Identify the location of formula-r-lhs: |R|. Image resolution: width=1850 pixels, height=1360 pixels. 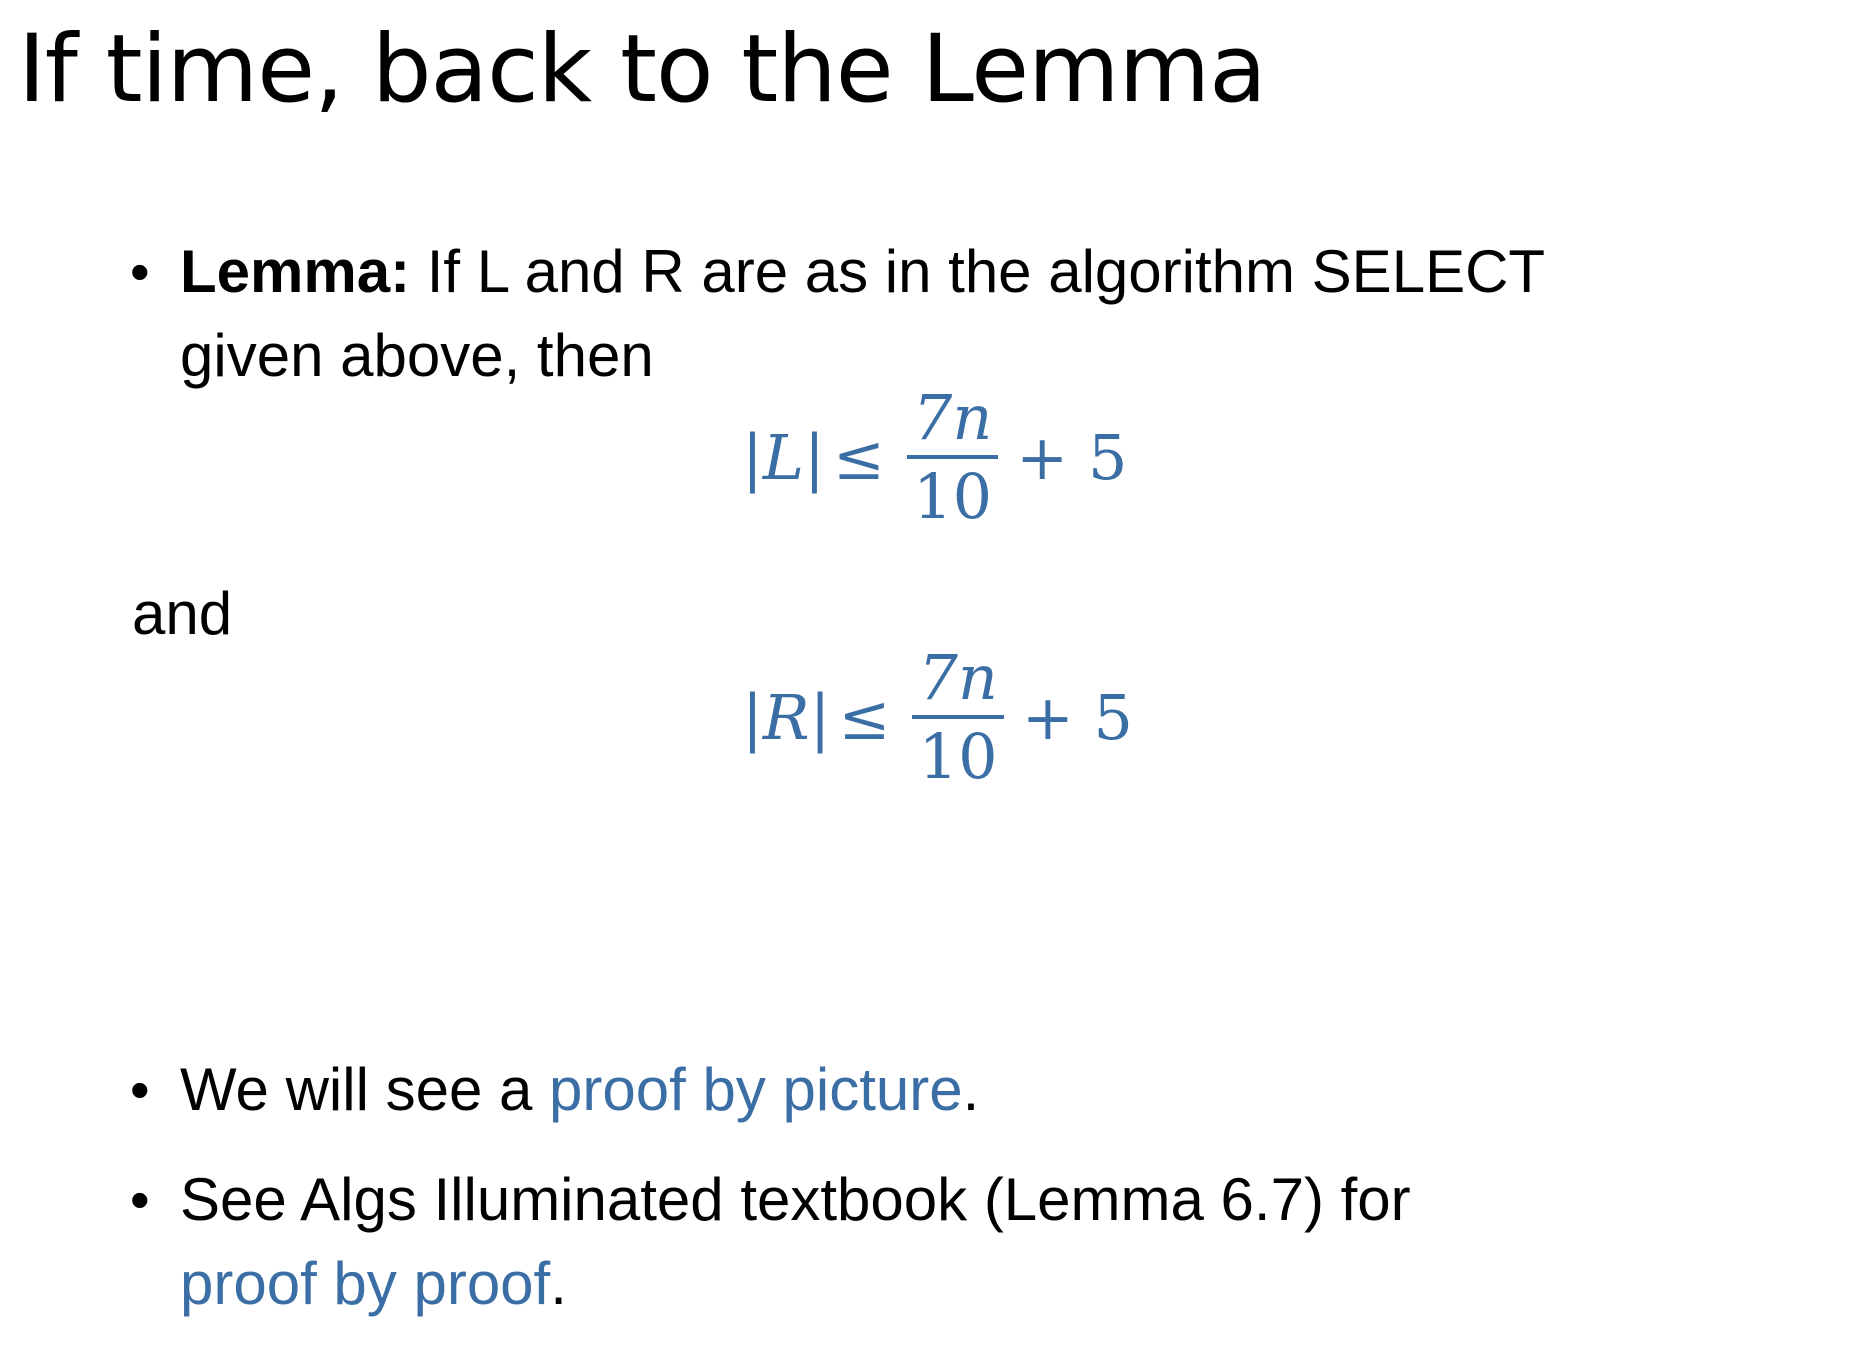
(786, 717).